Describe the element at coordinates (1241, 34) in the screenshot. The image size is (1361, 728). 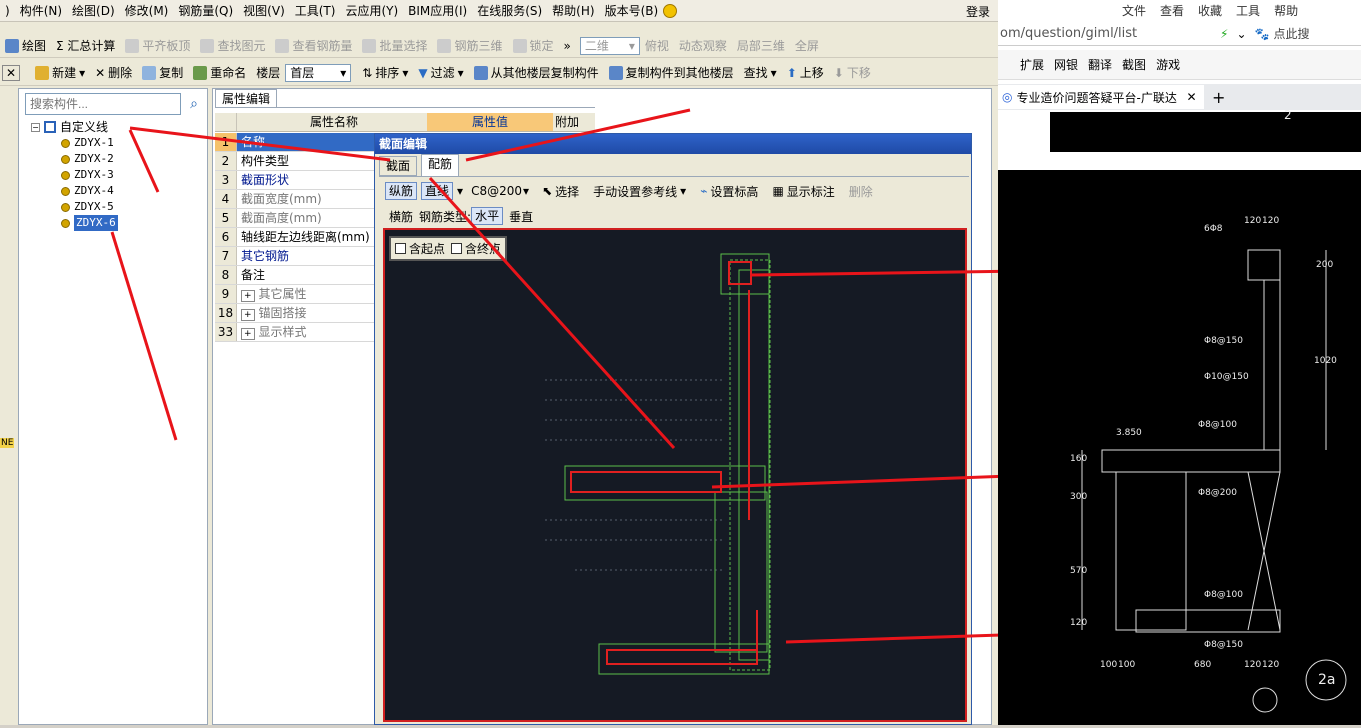
I see `chevron-down-icon: ⌄` at that location.